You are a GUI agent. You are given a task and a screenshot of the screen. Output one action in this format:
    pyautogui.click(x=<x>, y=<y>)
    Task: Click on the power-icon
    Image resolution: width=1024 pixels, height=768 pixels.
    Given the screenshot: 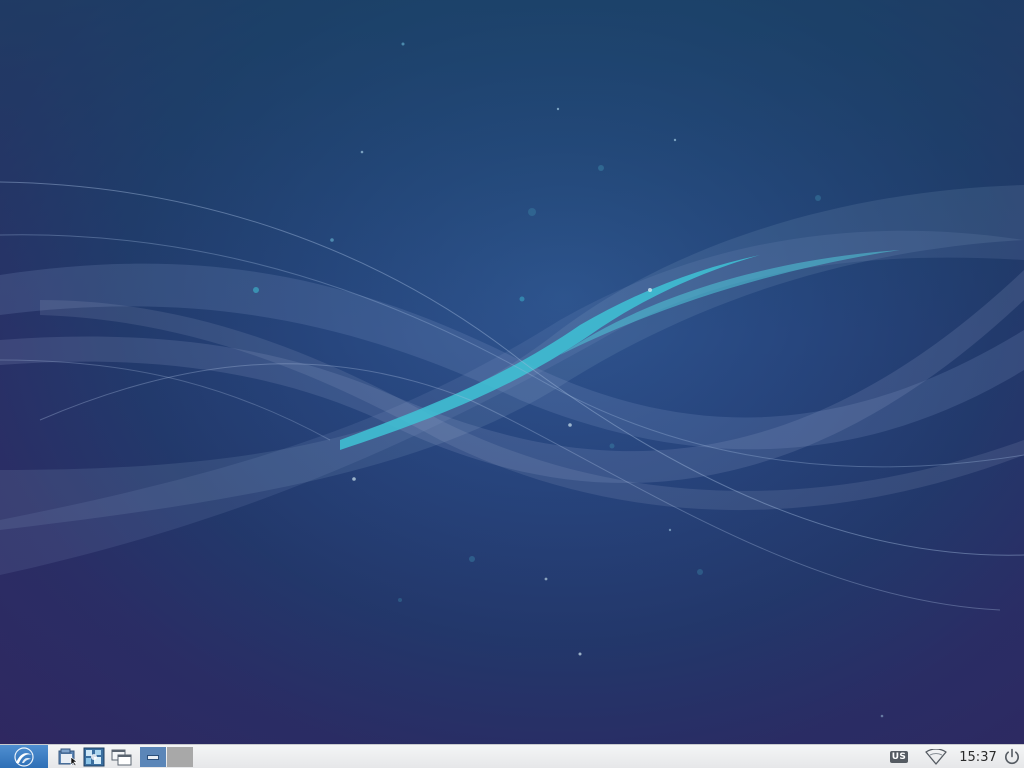 What is the action you would take?
    pyautogui.click(x=1012, y=756)
    